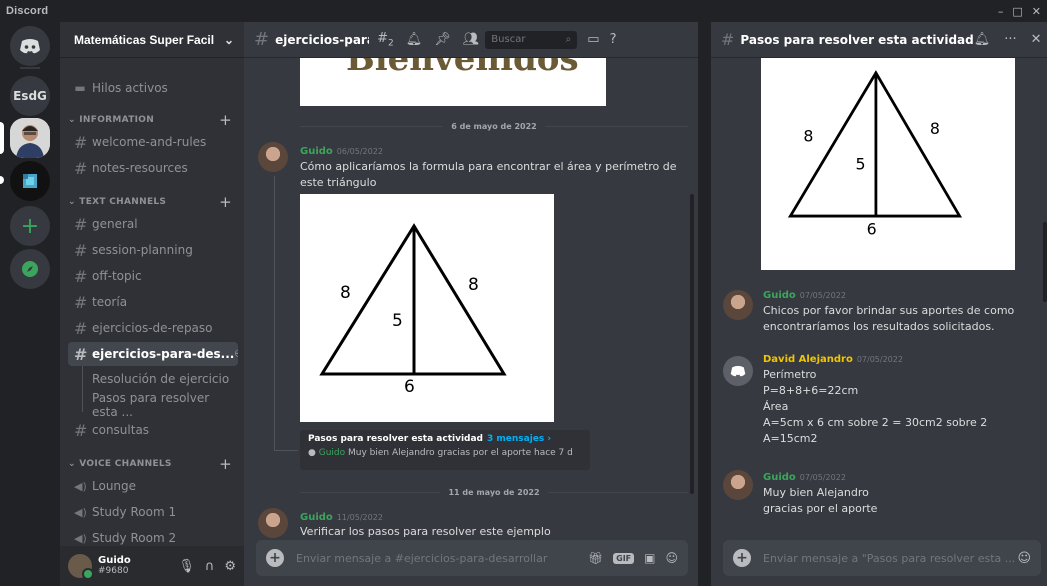  Describe the element at coordinates (153, 276) in the screenshot. I see `channel-off-topic: # off-topic` at that location.